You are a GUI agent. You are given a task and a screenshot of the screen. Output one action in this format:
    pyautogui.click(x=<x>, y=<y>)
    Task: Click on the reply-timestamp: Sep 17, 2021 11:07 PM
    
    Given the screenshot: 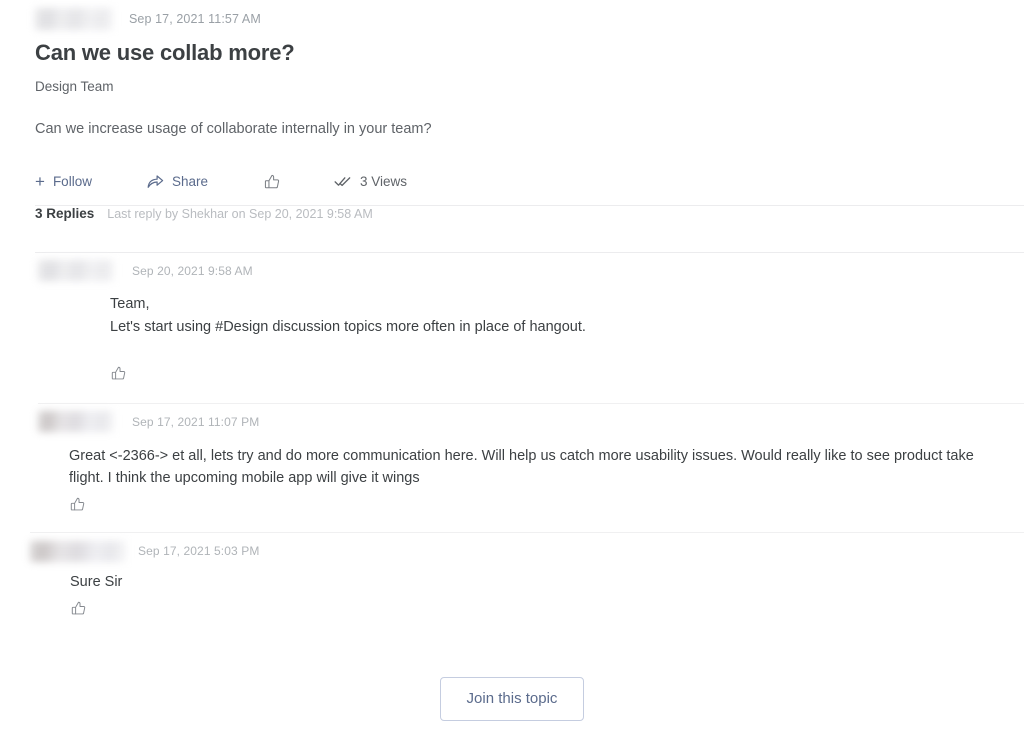 What is the action you would take?
    pyautogui.click(x=196, y=421)
    